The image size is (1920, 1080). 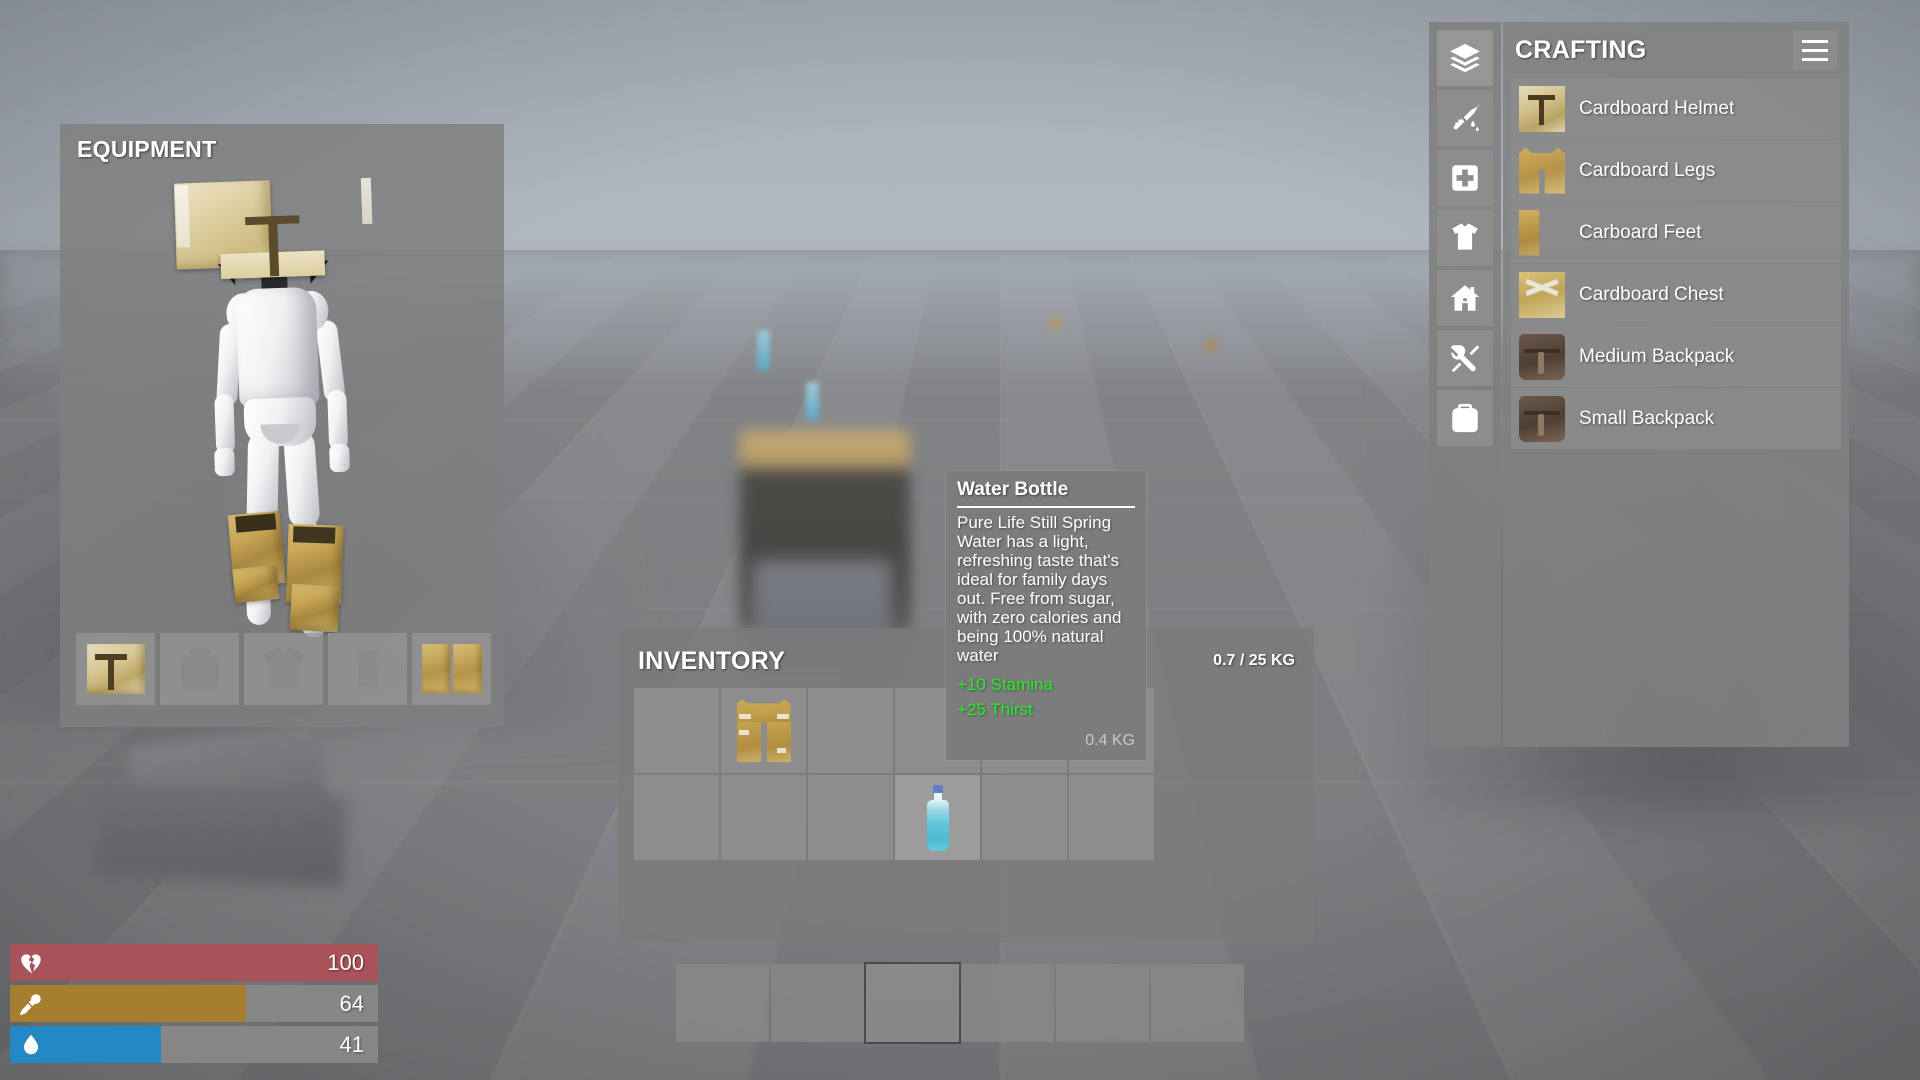 What do you see at coordinates (1465, 178) in the screenshot?
I see `crafting-category-medical` at bounding box center [1465, 178].